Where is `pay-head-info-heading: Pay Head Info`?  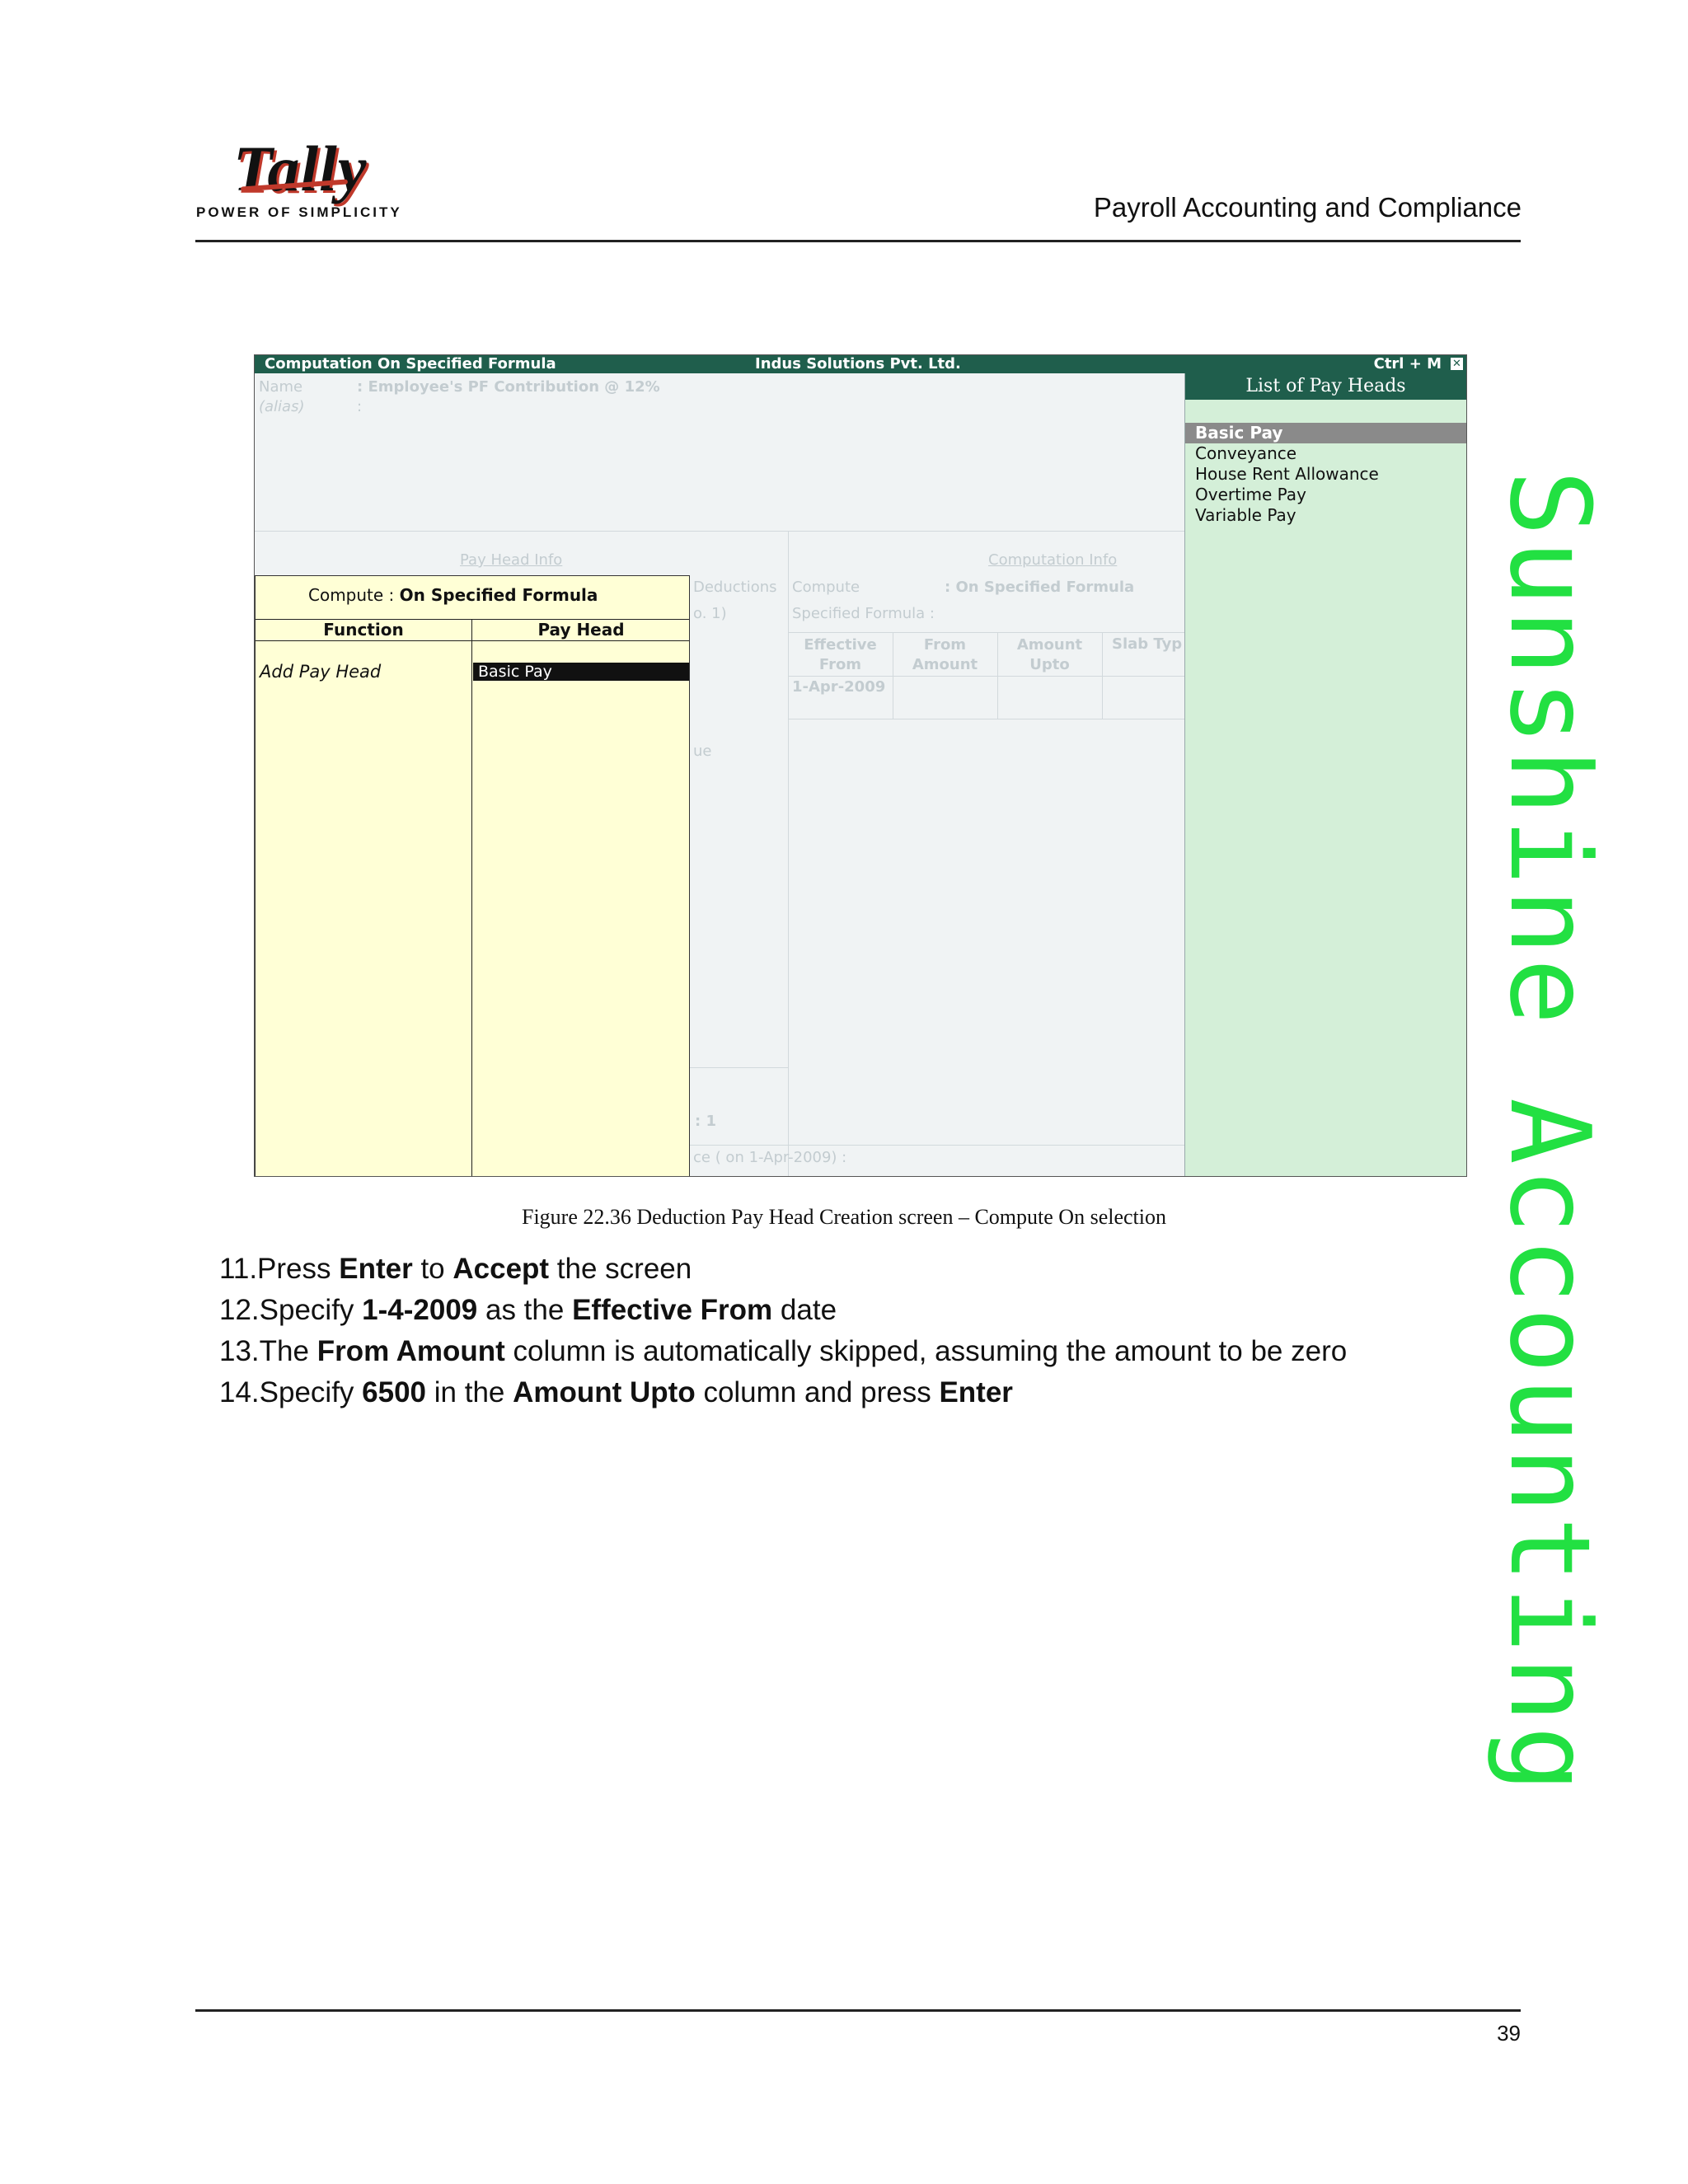
pay-head-info-heading: Pay Head Info is located at coordinates (511, 560).